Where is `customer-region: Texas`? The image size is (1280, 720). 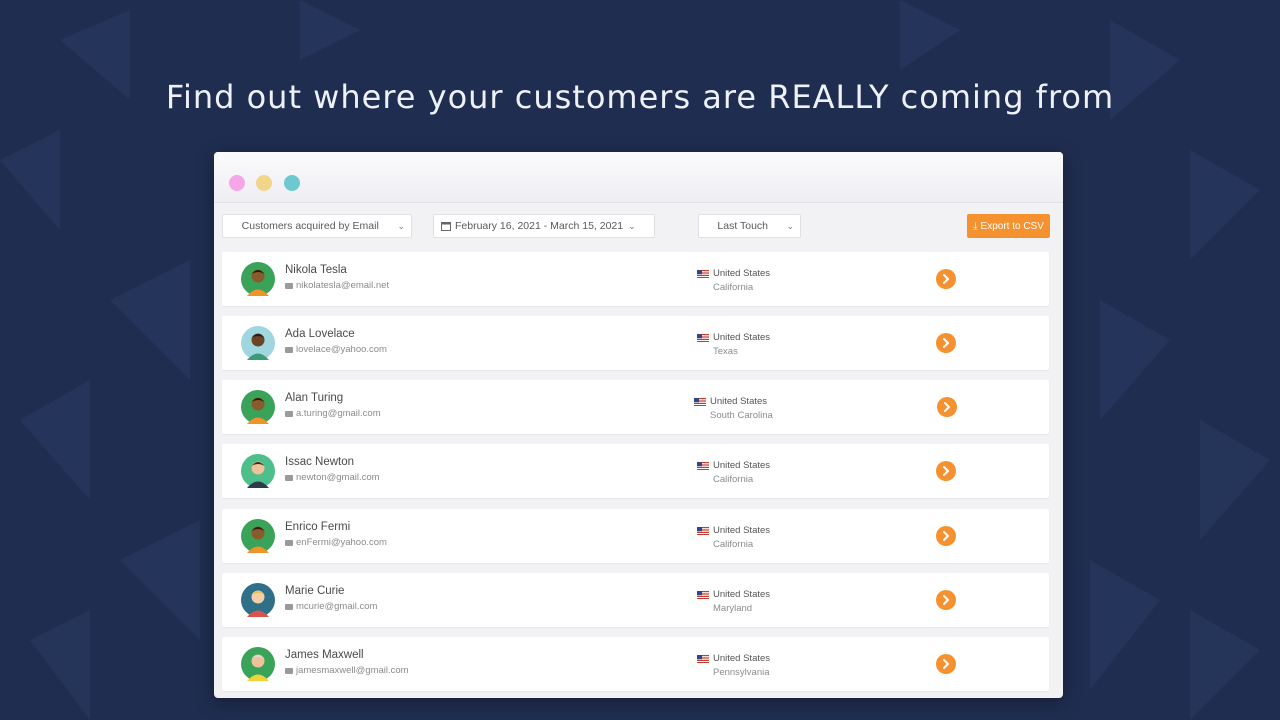
customer-region: Texas is located at coordinates (725, 351).